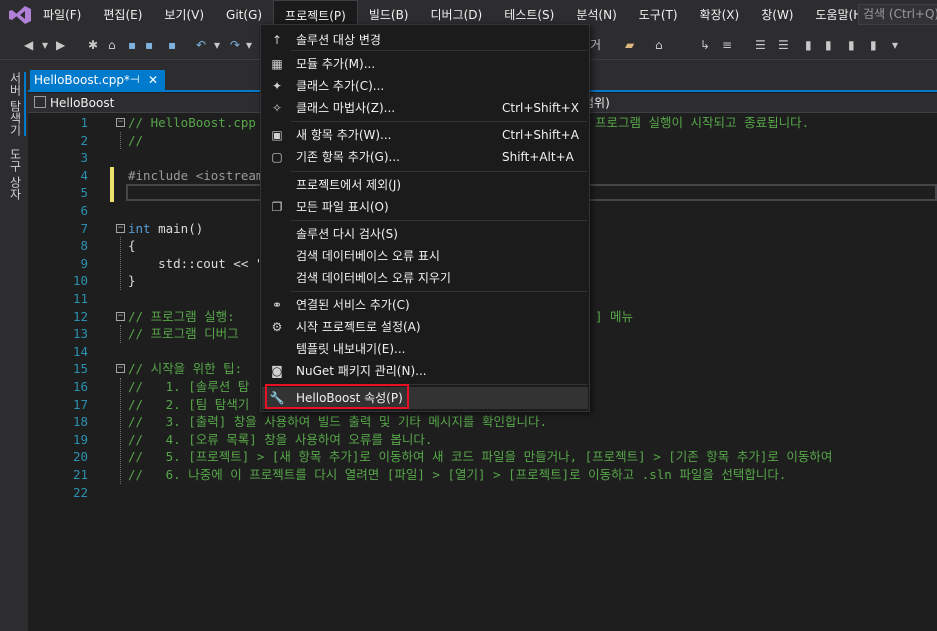 The width and height of the screenshot is (937, 631). I want to click on menu-item-show-db-errors: 검색 데이터베이스 오류 표시, so click(425, 256).